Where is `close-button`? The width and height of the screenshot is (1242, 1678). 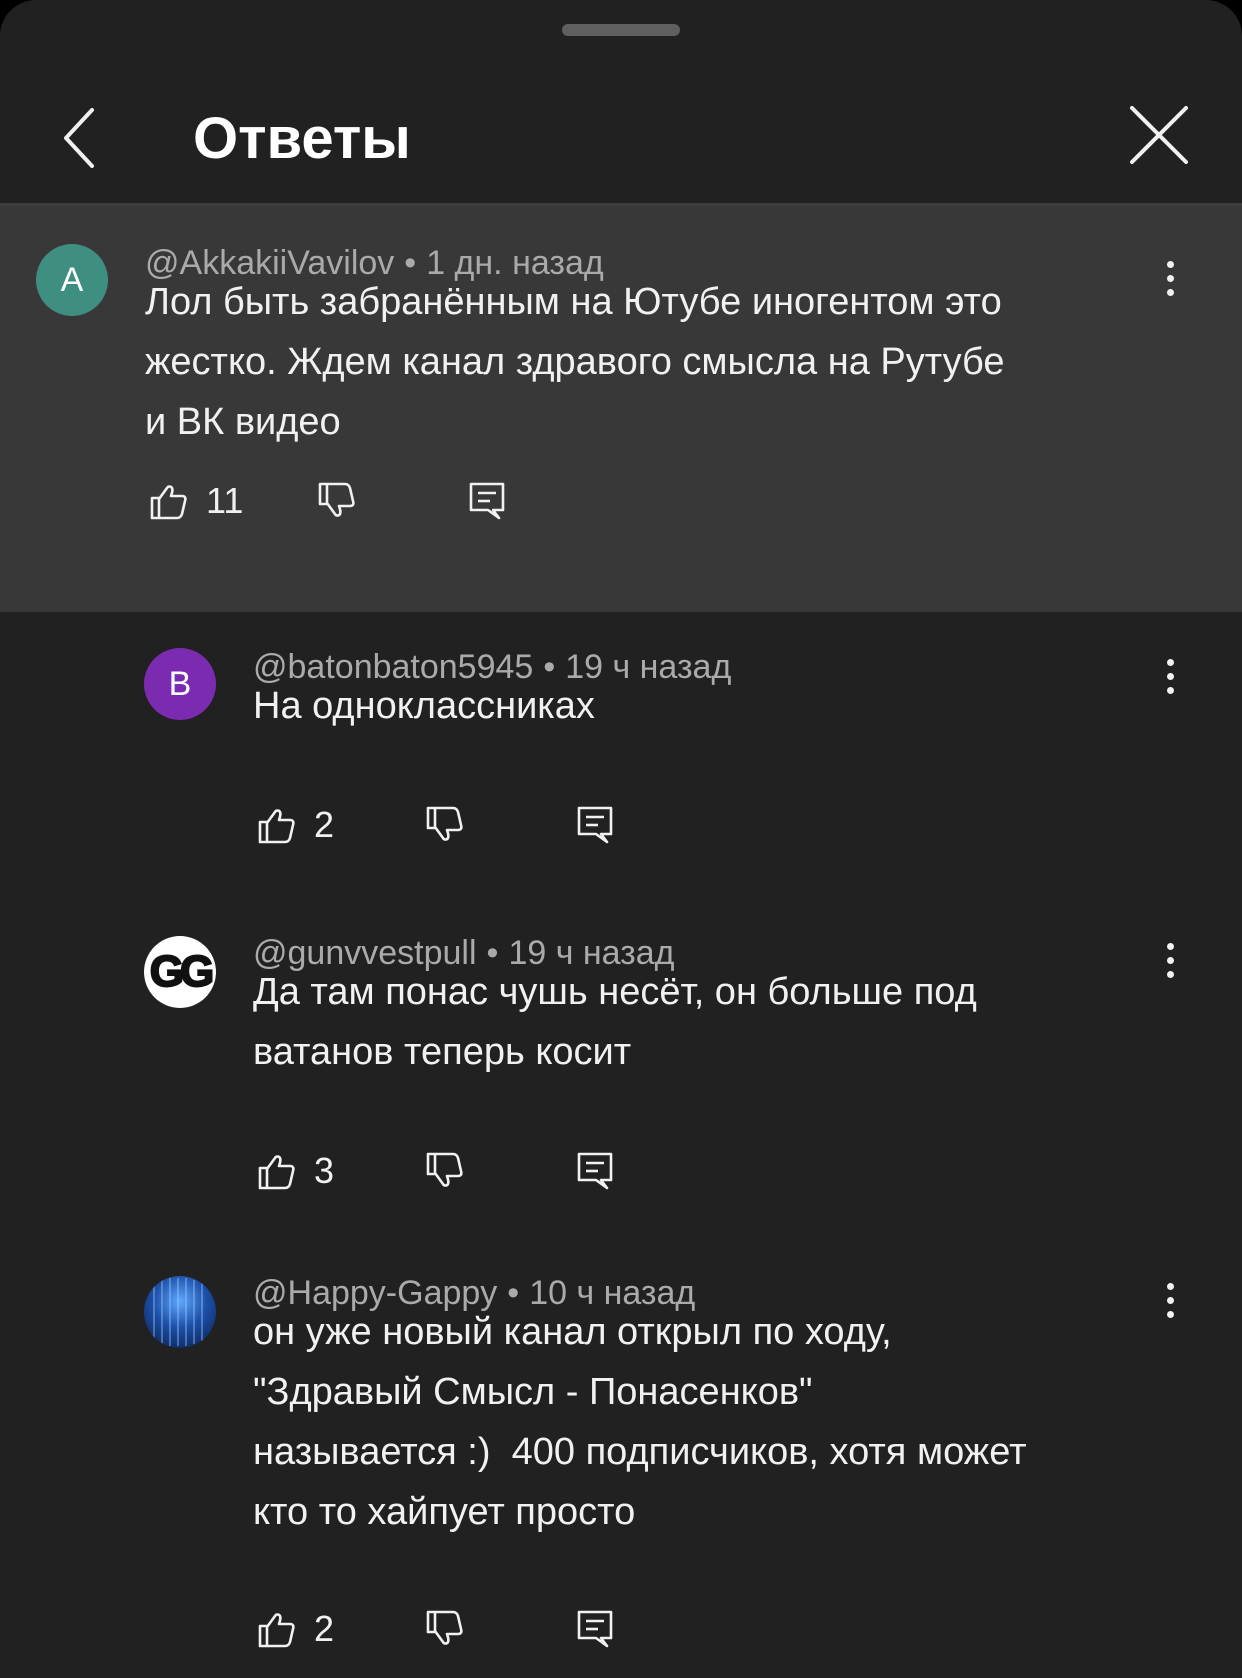
close-button is located at coordinates (1159, 135).